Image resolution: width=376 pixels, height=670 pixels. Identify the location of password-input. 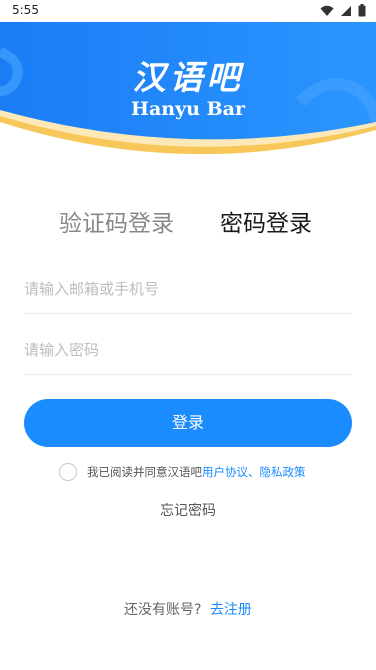
(188, 350).